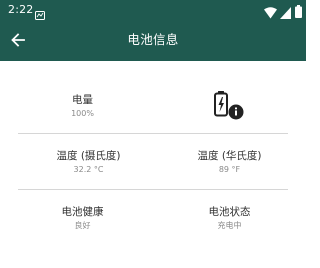  What do you see at coordinates (229, 212) in the screenshot?
I see `battery-status-label: 电池状态` at bounding box center [229, 212].